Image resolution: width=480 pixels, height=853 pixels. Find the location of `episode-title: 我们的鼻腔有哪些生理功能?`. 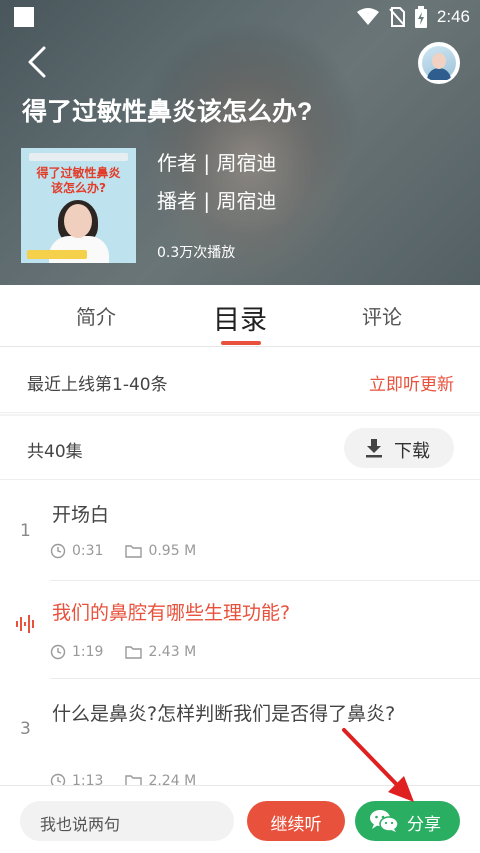

episode-title: 我们的鼻腔有哪些生理功能? is located at coordinates (171, 613).